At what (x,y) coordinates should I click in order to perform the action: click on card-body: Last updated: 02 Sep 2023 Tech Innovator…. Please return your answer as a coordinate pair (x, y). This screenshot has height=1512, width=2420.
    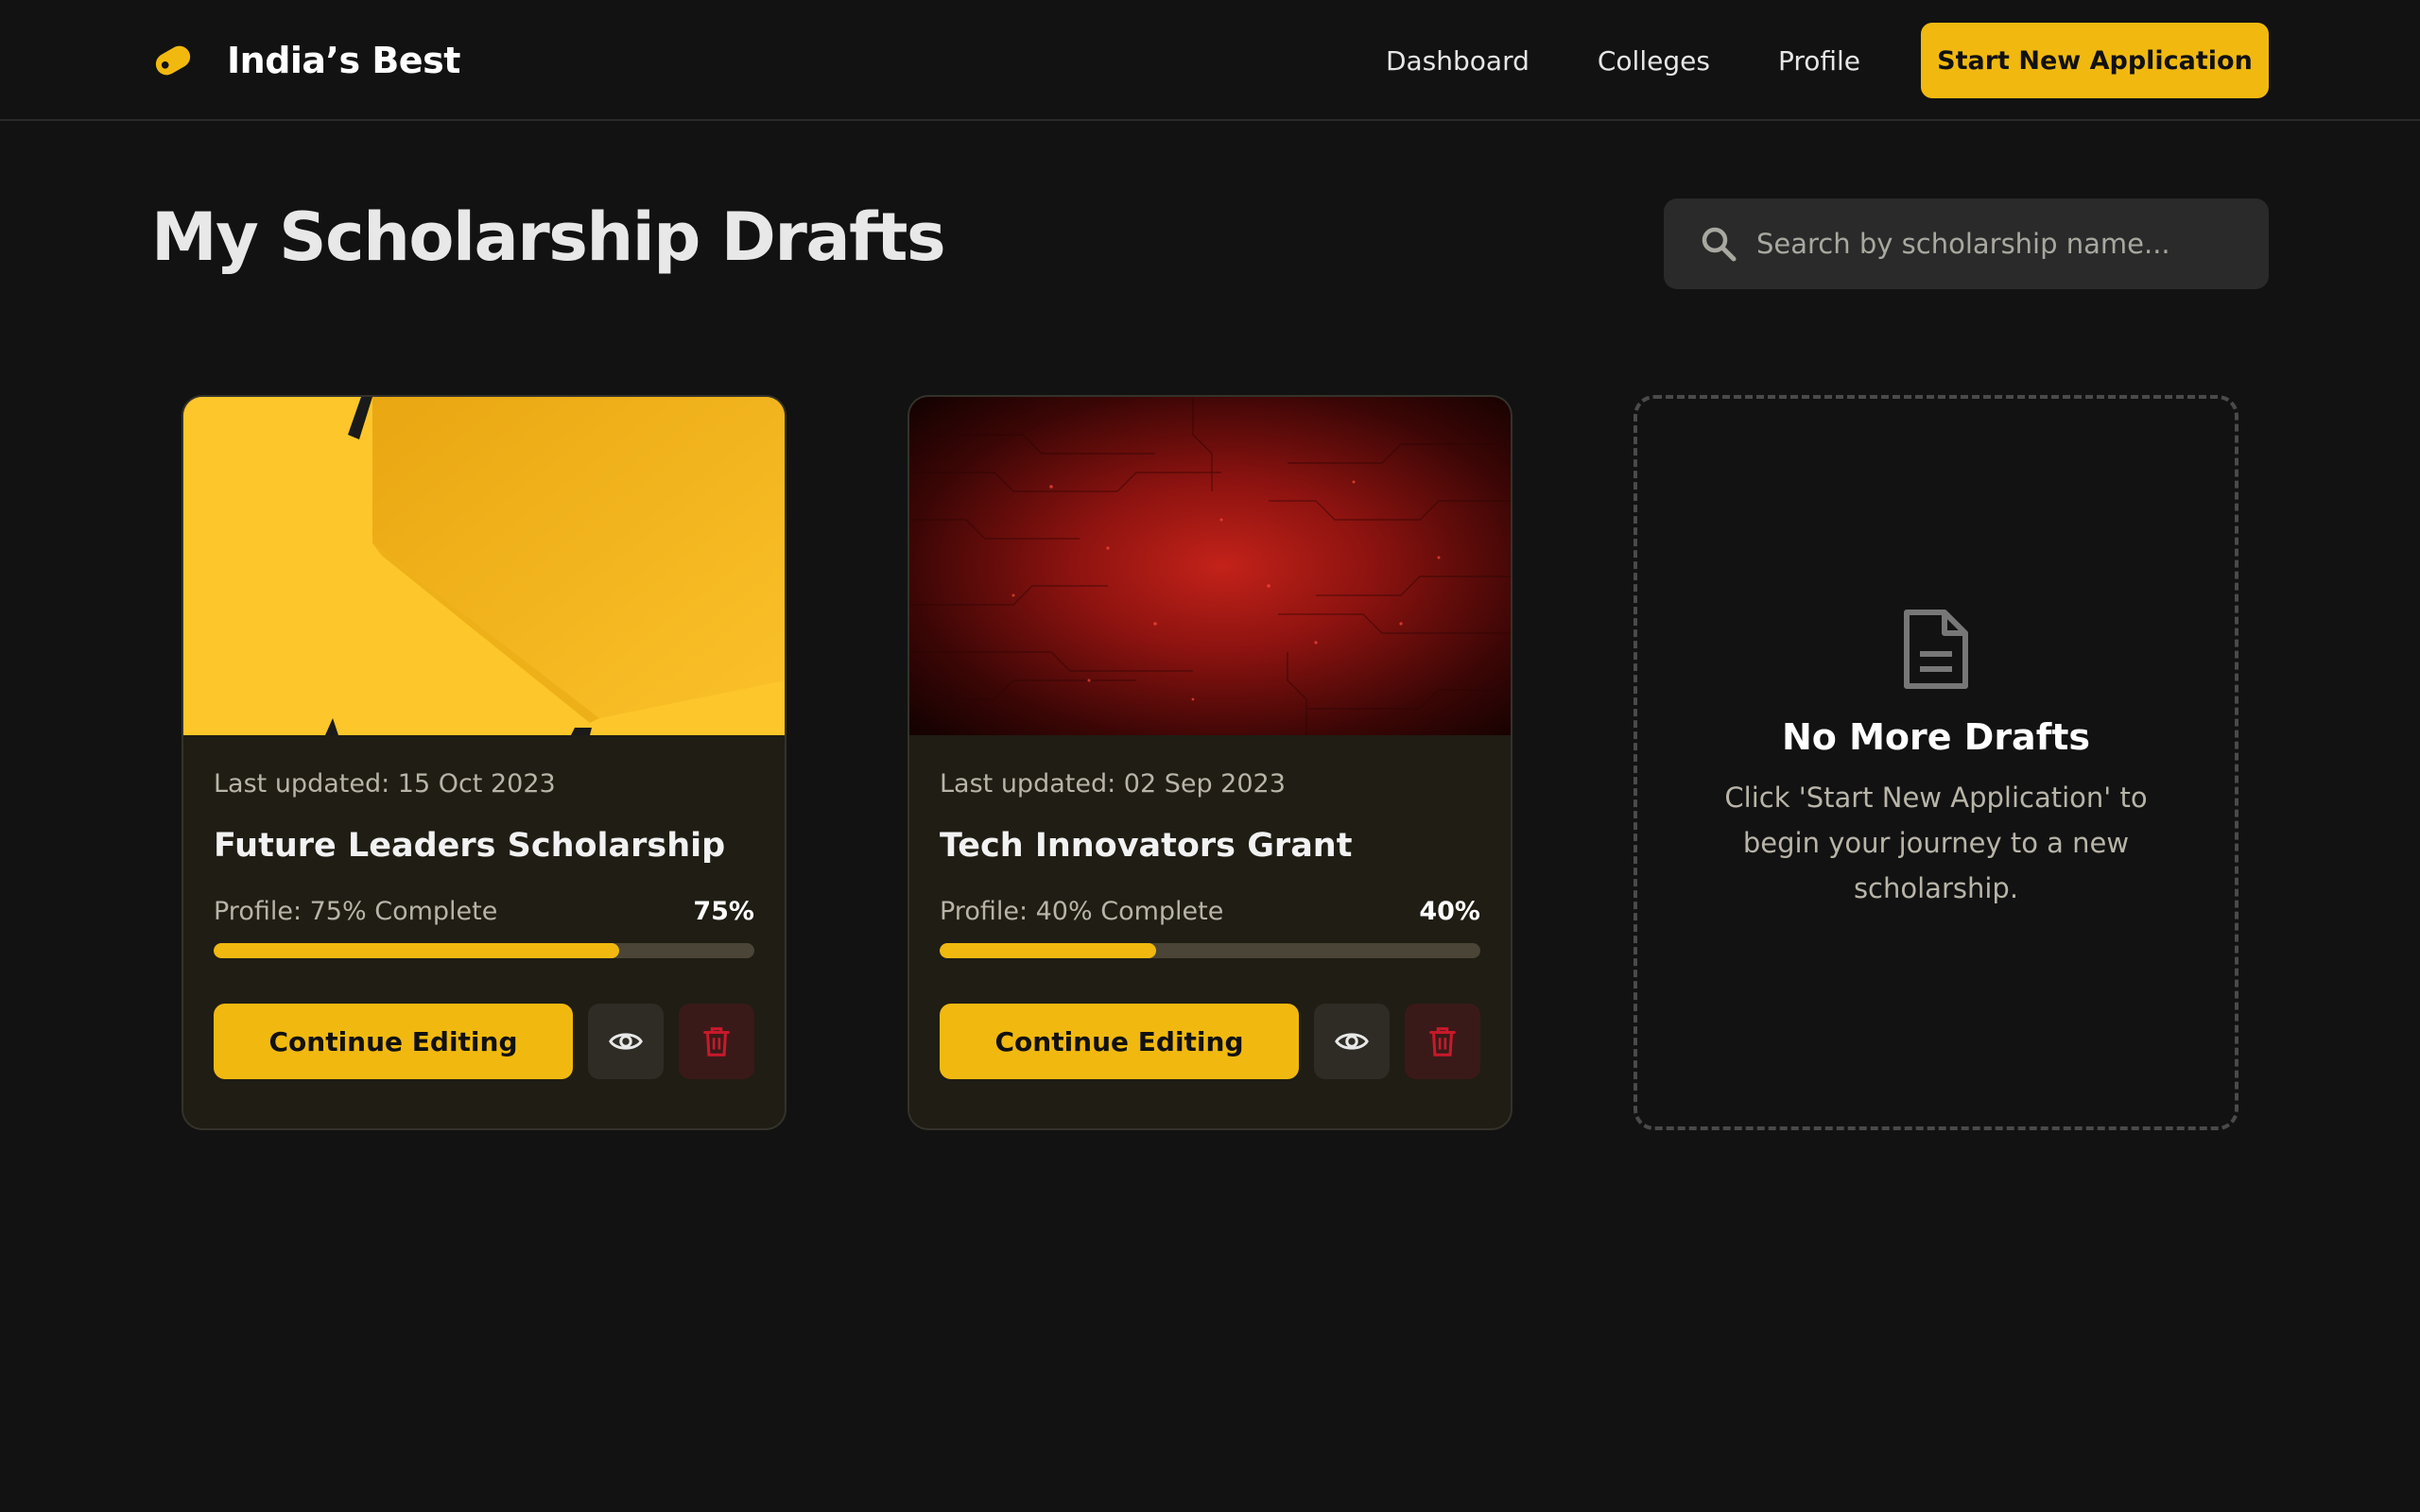
    Looking at the image, I should click on (1210, 907).